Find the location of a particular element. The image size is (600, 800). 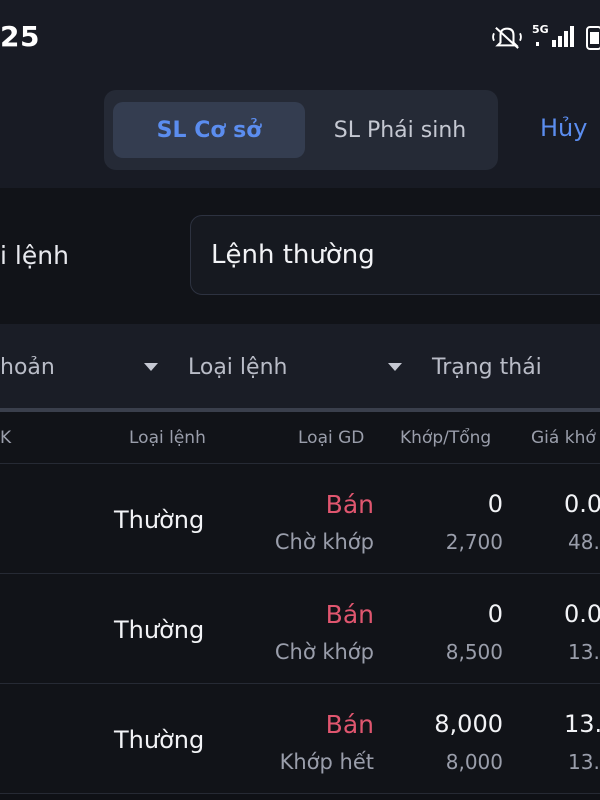

segmented-tabs: SL Cơ sở SL Phái sinh is located at coordinates (301, 130).